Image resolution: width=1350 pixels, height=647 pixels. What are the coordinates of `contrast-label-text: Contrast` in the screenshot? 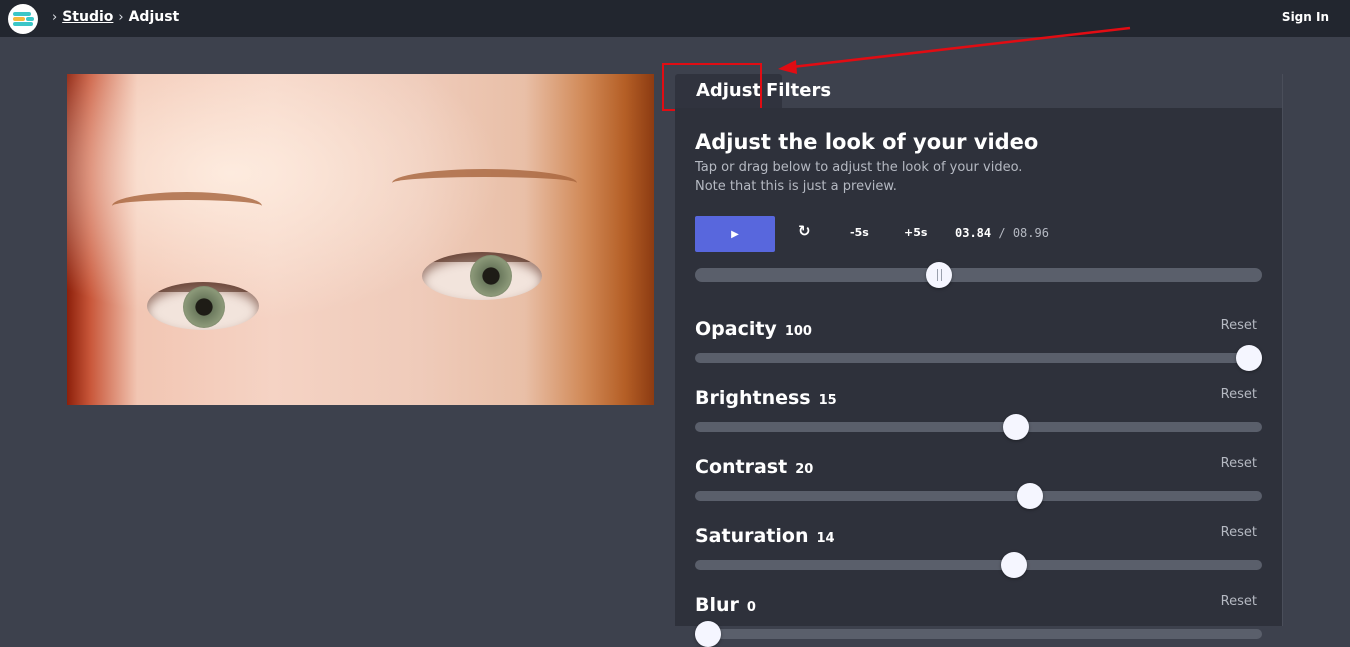 It's located at (741, 467).